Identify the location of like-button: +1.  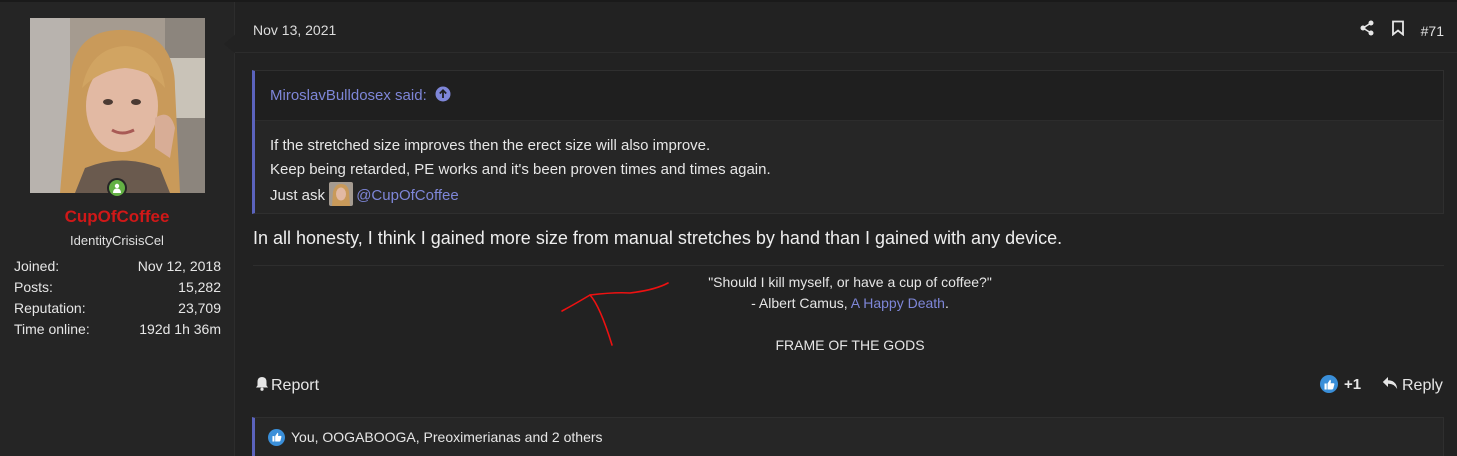
(1340, 384).